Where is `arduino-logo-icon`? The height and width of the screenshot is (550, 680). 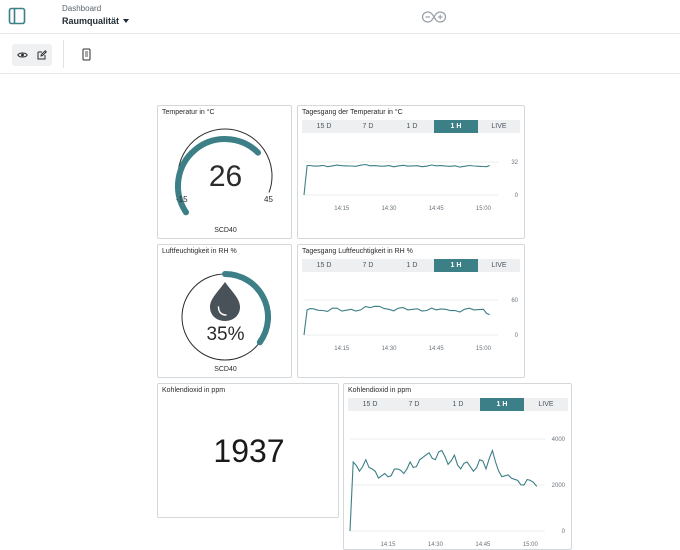
arduino-logo-icon is located at coordinates (434, 17).